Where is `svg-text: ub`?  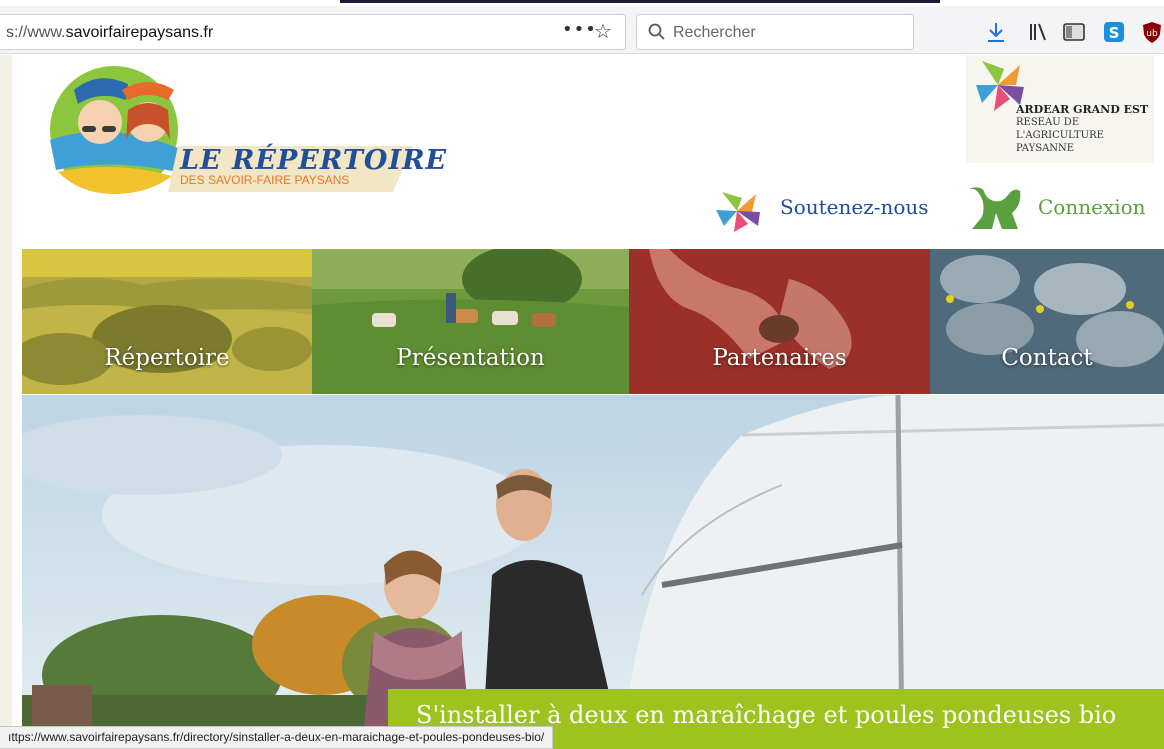 svg-text: ub is located at coordinates (1152, 34).